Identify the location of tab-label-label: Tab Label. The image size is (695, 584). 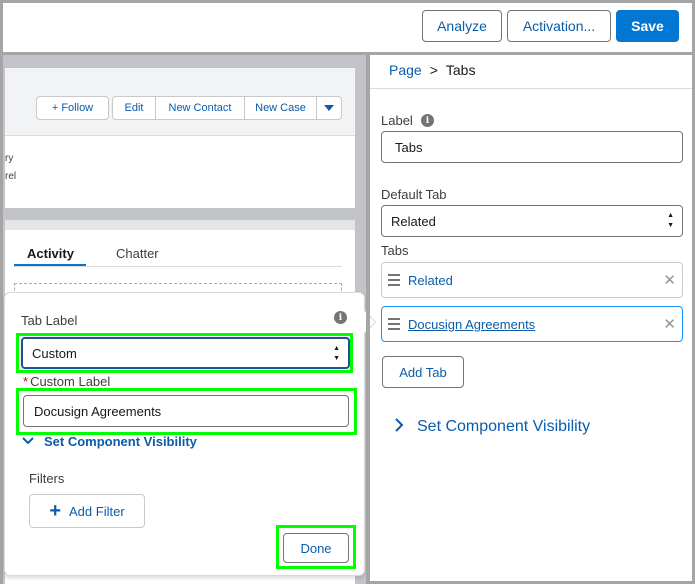
(49, 320).